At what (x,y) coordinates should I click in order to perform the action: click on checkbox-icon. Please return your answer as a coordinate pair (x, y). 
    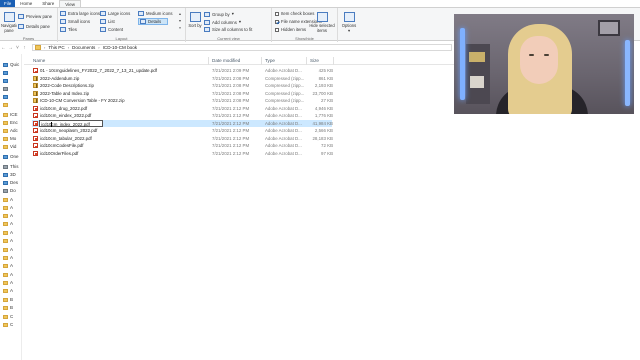
    Looking at the image, I should click on (277, 29).